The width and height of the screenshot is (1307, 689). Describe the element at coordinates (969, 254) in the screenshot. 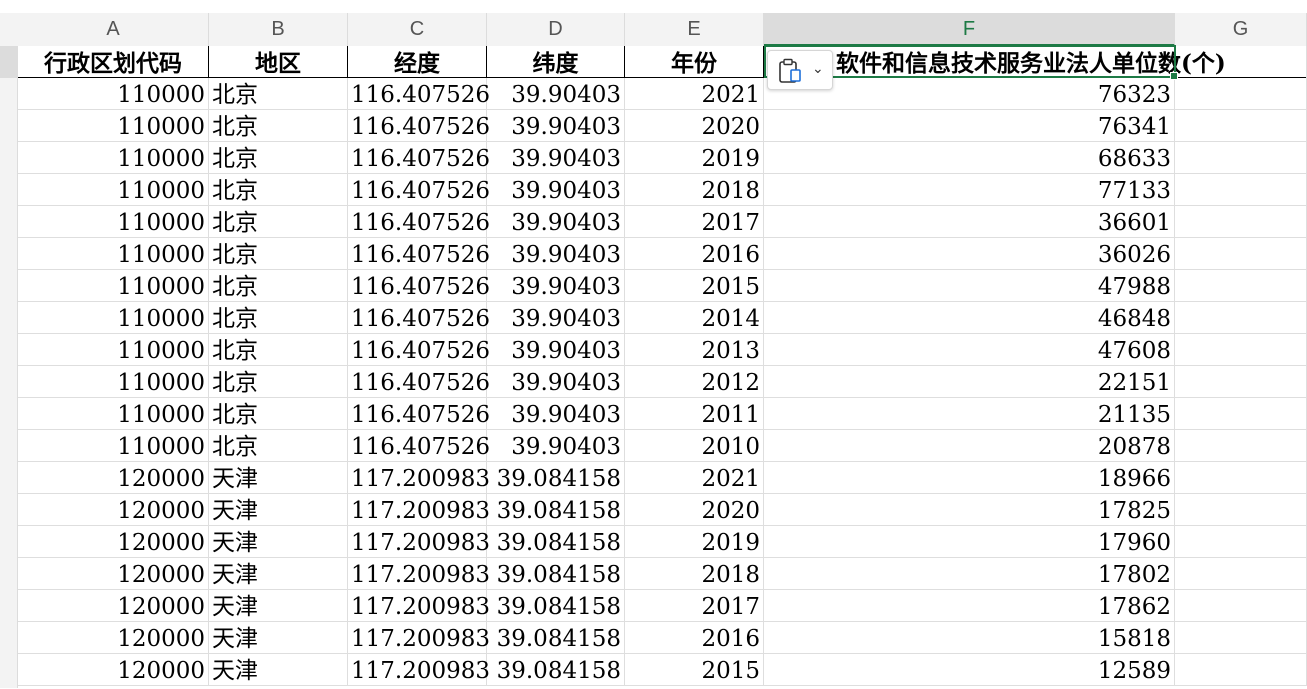

I see `cell-unit-count: 36026` at that location.